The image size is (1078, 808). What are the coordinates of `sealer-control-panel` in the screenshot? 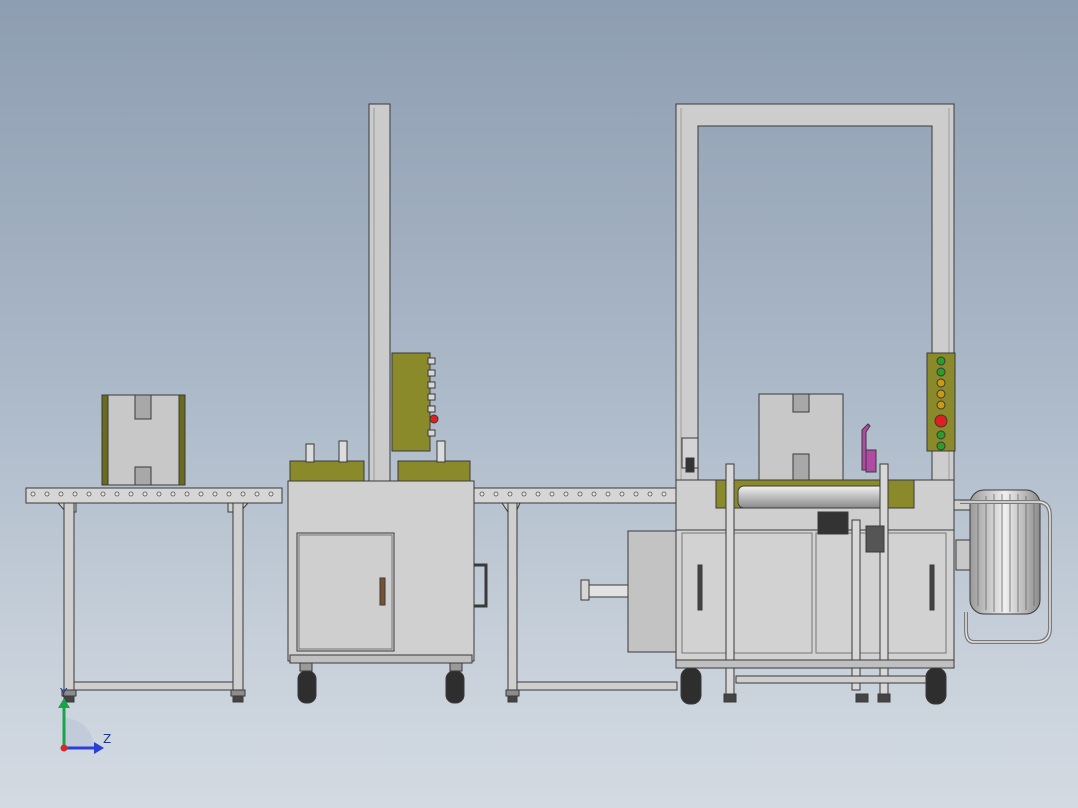 It's located at (415, 402).